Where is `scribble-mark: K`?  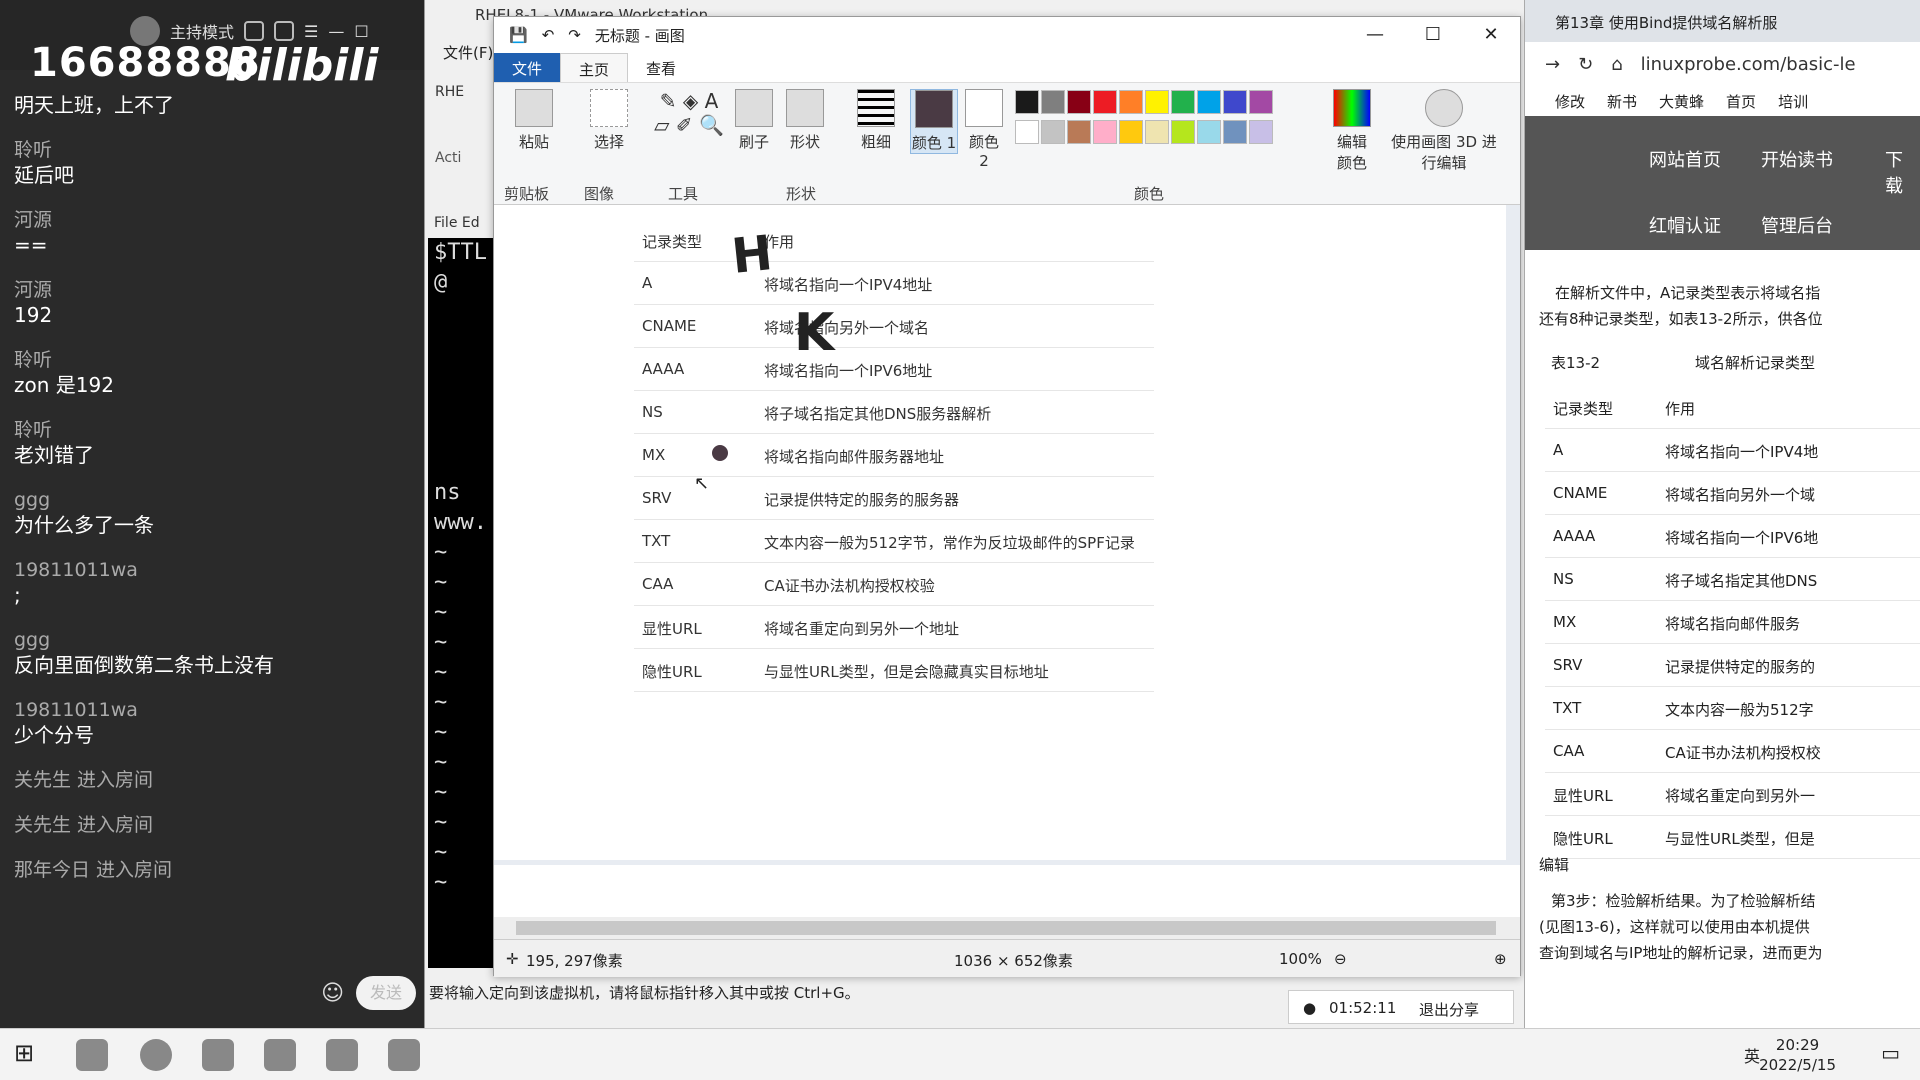
scribble-mark: K is located at coordinates (814, 333).